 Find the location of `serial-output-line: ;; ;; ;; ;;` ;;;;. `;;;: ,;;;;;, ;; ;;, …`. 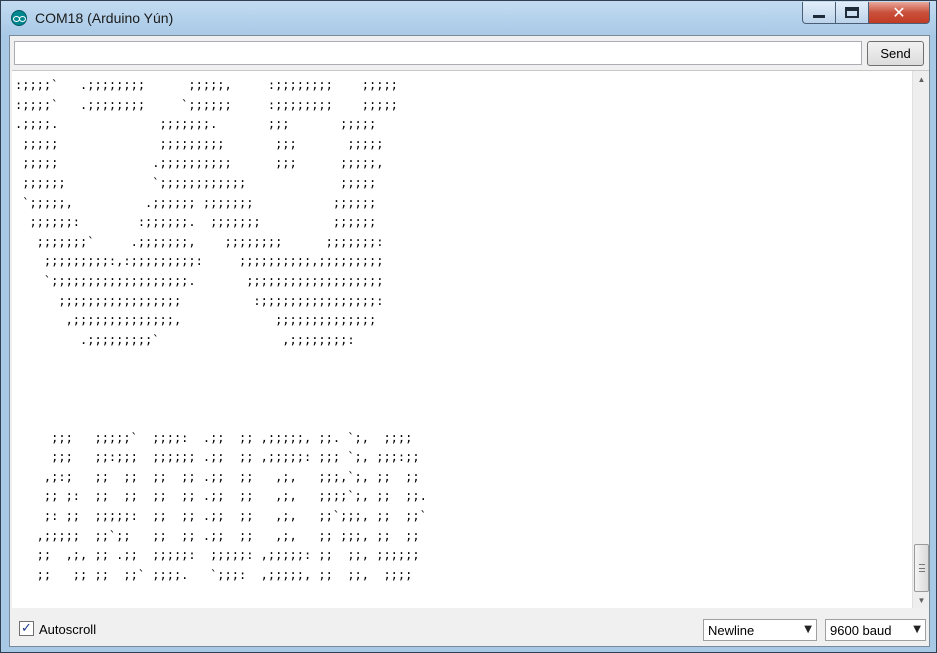

serial-output-line: ;; ;; ;; ;;` ;;;;. `;;;: ,;;;;;, ;; ;;, … is located at coordinates (214, 574).